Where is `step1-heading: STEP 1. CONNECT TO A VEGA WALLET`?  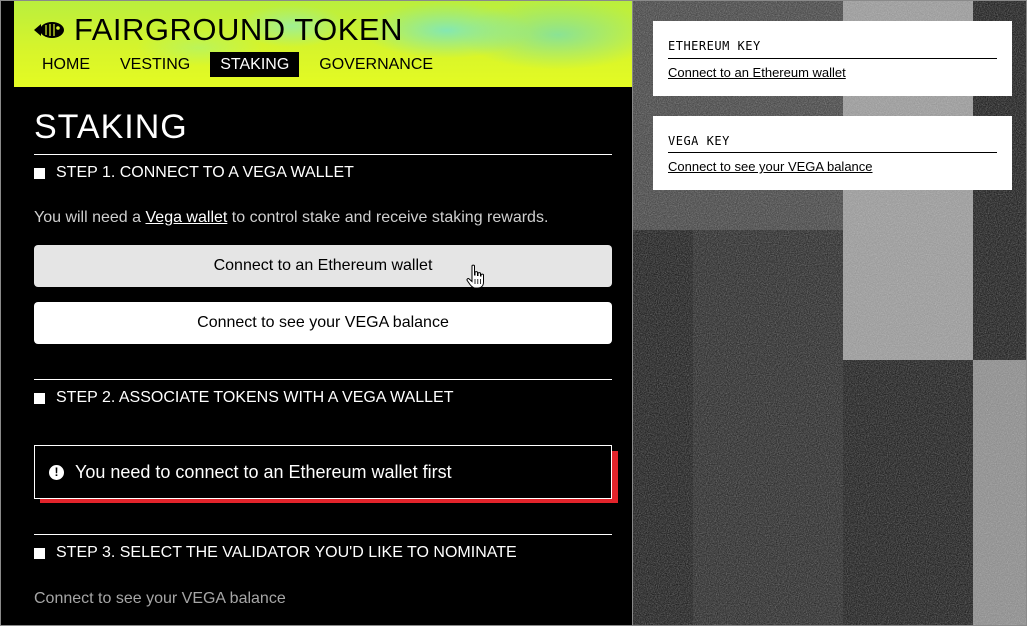 step1-heading: STEP 1. CONNECT TO A VEGA WALLET is located at coordinates (194, 173).